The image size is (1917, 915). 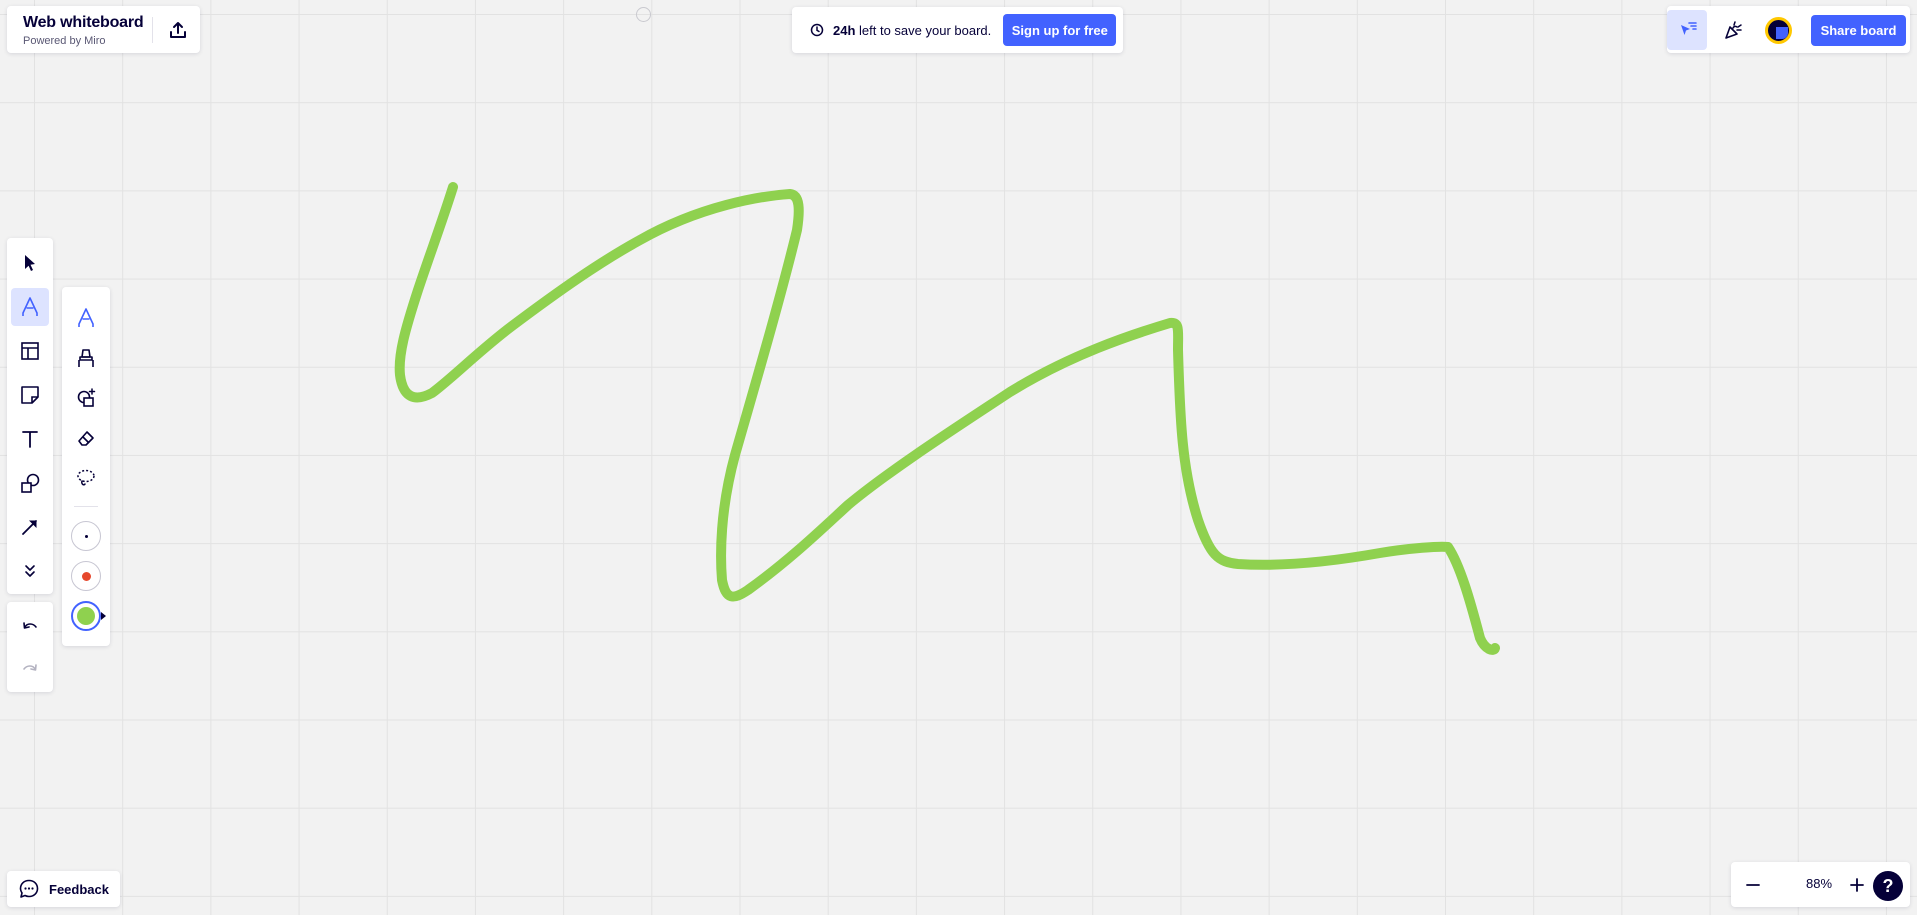 I want to click on eraser-icon, so click(x=86, y=438).